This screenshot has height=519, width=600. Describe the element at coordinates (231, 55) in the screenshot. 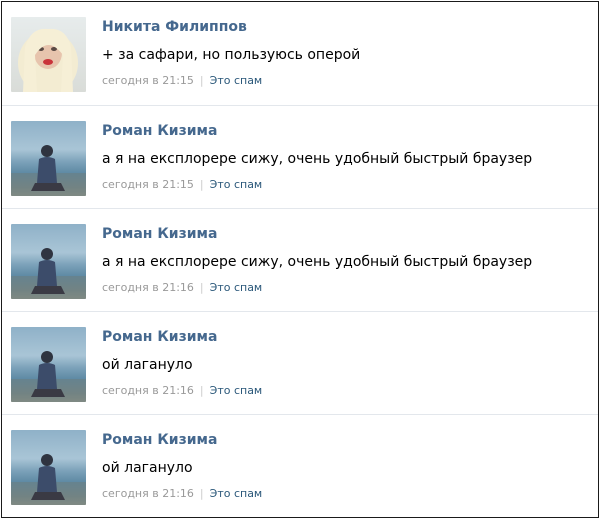

I see `comment-text: + за сафари, но пользуюсь оперой` at that location.